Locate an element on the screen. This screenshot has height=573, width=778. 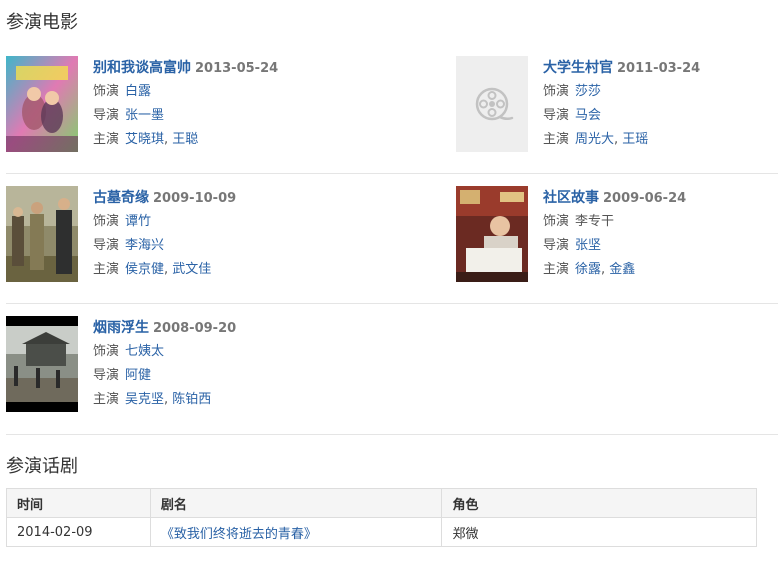
film-cast-link: 吴克坚 is located at coordinates (144, 399).